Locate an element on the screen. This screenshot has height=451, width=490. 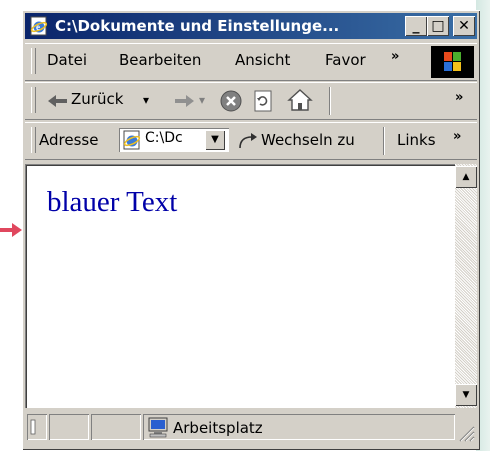
links-button: Links is located at coordinates (416, 140).